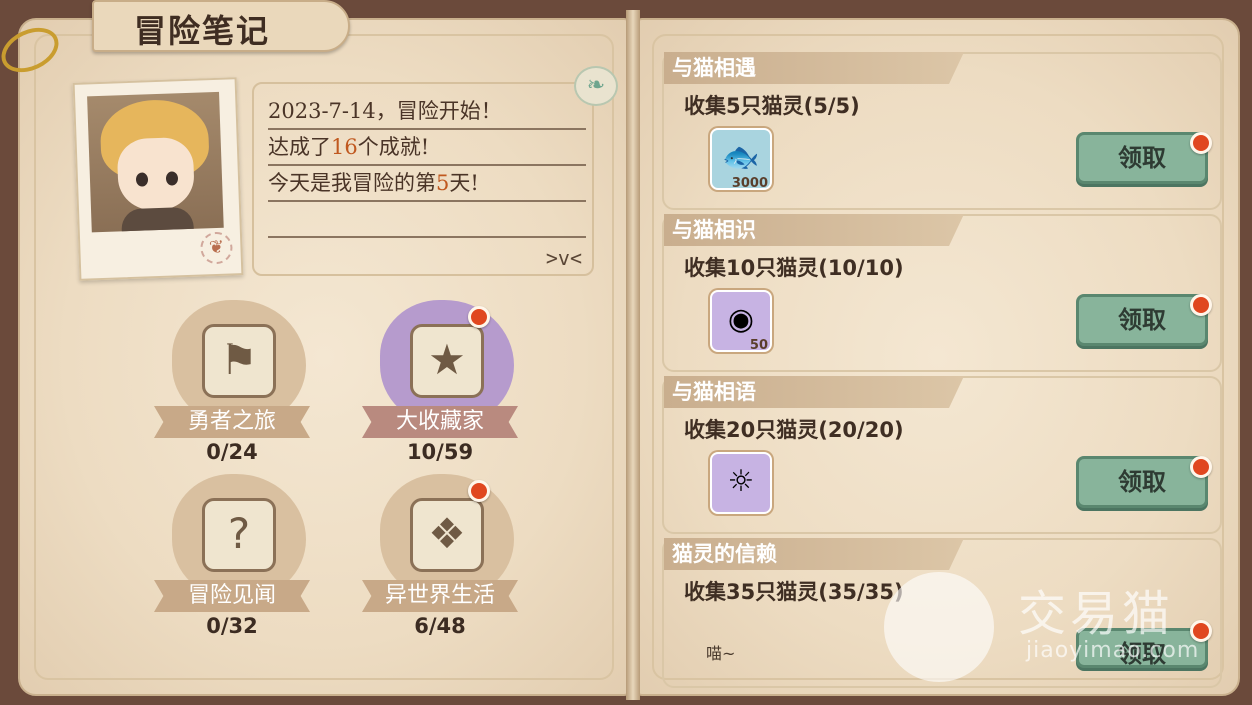 This screenshot has width=1252, height=705. Describe the element at coordinates (814, 230) in the screenshot. I see `achievement-title: 与猫相识` at that location.